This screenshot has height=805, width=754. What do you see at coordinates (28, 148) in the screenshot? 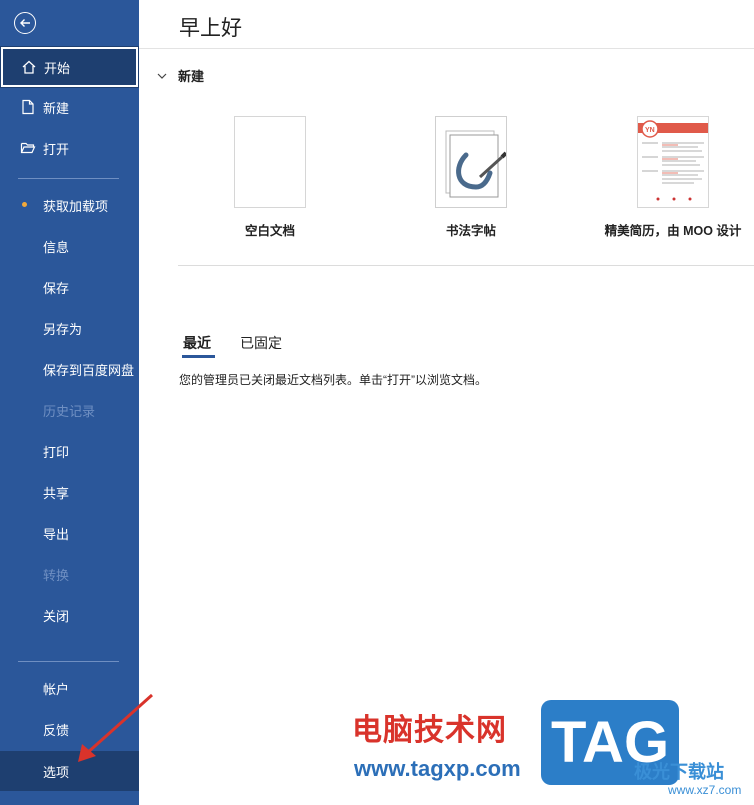
I see `folder-open-icon` at bounding box center [28, 148].